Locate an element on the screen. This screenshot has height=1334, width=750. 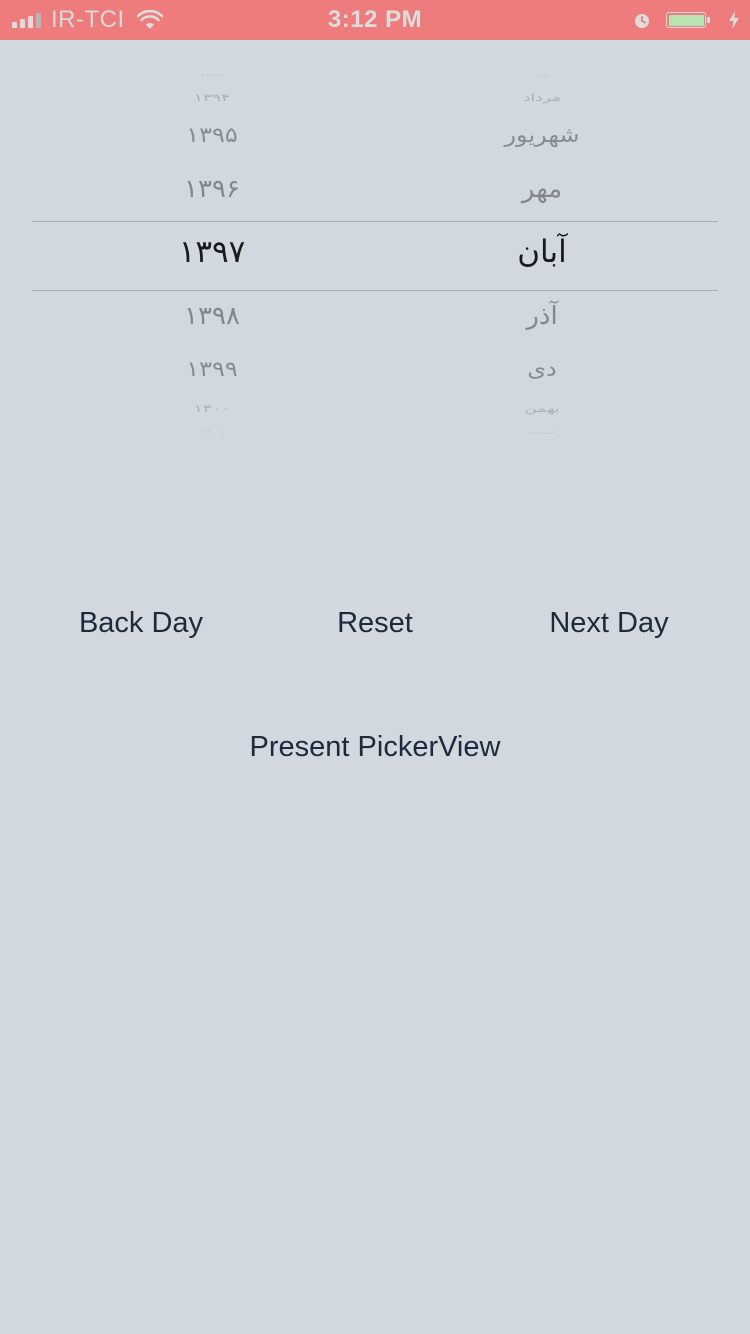
charging-bolt-icon is located at coordinates (734, 20).